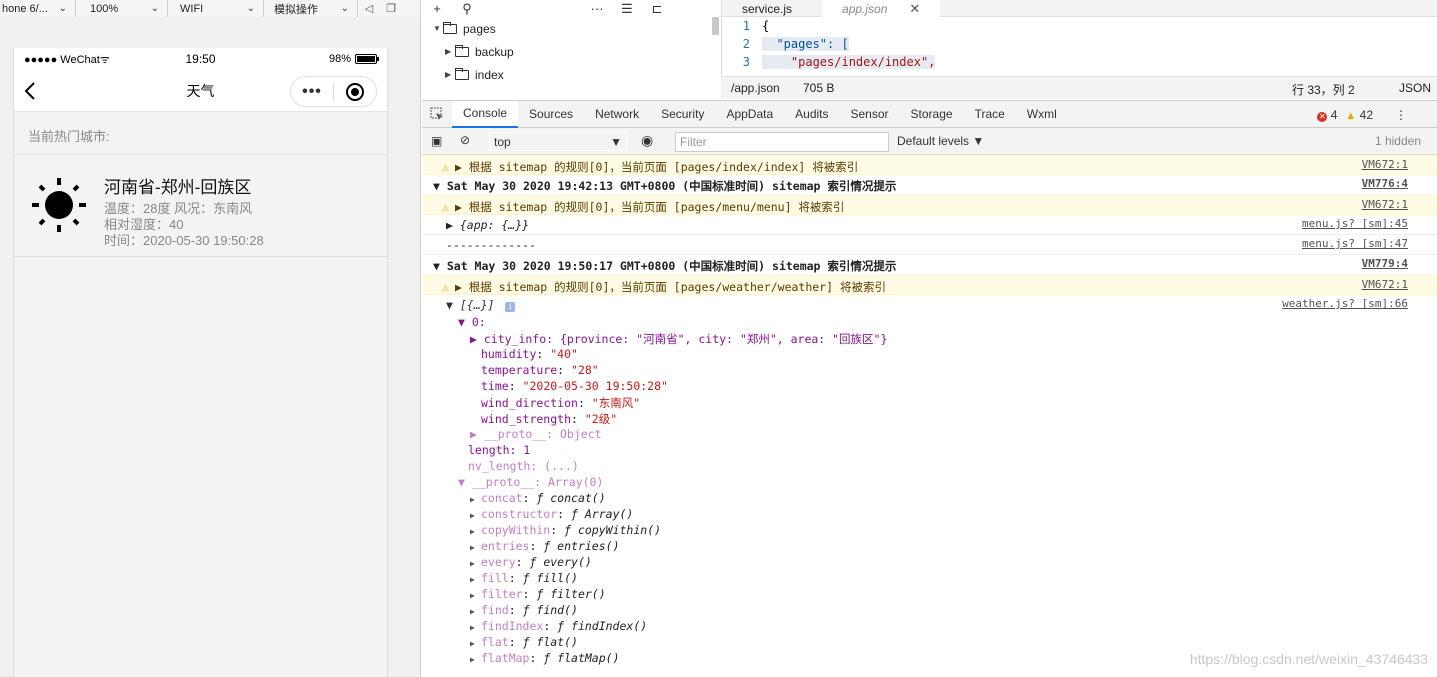  Describe the element at coordinates (929, 467) in the screenshot. I see `tree-node-nv-length: nv_length: (...)` at that location.